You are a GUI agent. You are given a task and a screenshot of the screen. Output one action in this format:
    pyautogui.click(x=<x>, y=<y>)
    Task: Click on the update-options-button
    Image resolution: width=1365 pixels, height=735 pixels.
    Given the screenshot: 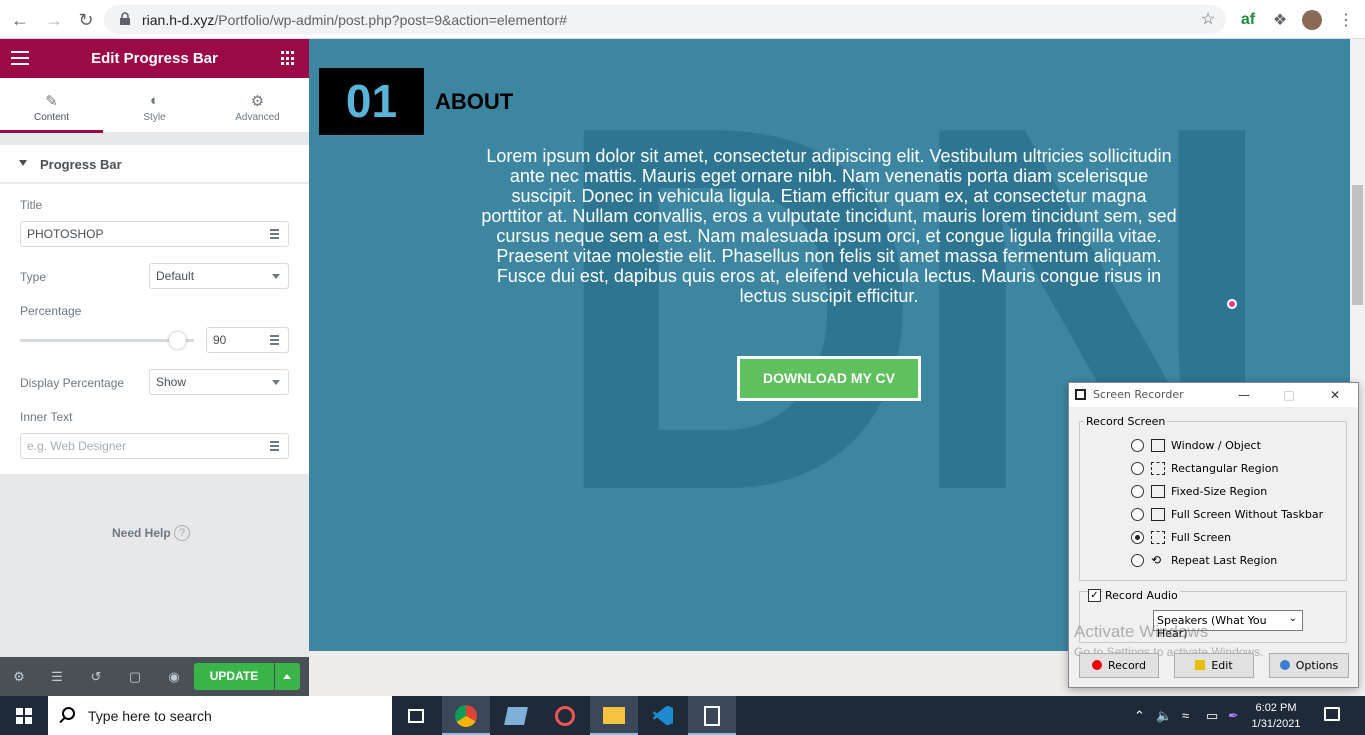 What is the action you would take?
    pyautogui.click(x=287, y=676)
    